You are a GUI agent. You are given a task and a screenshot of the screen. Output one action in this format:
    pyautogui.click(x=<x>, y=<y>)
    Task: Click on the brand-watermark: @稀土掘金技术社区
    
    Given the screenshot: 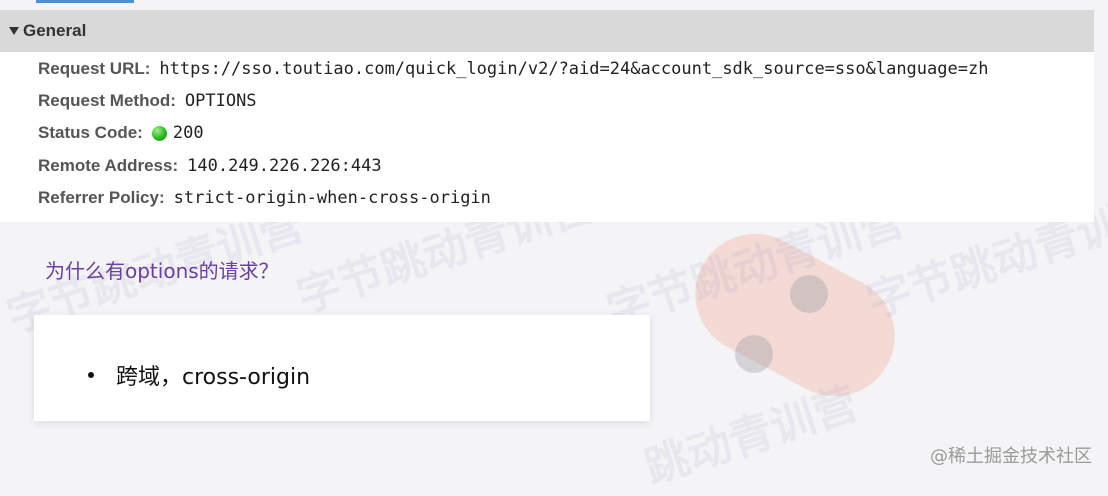 What is the action you would take?
    pyautogui.click(x=1011, y=456)
    